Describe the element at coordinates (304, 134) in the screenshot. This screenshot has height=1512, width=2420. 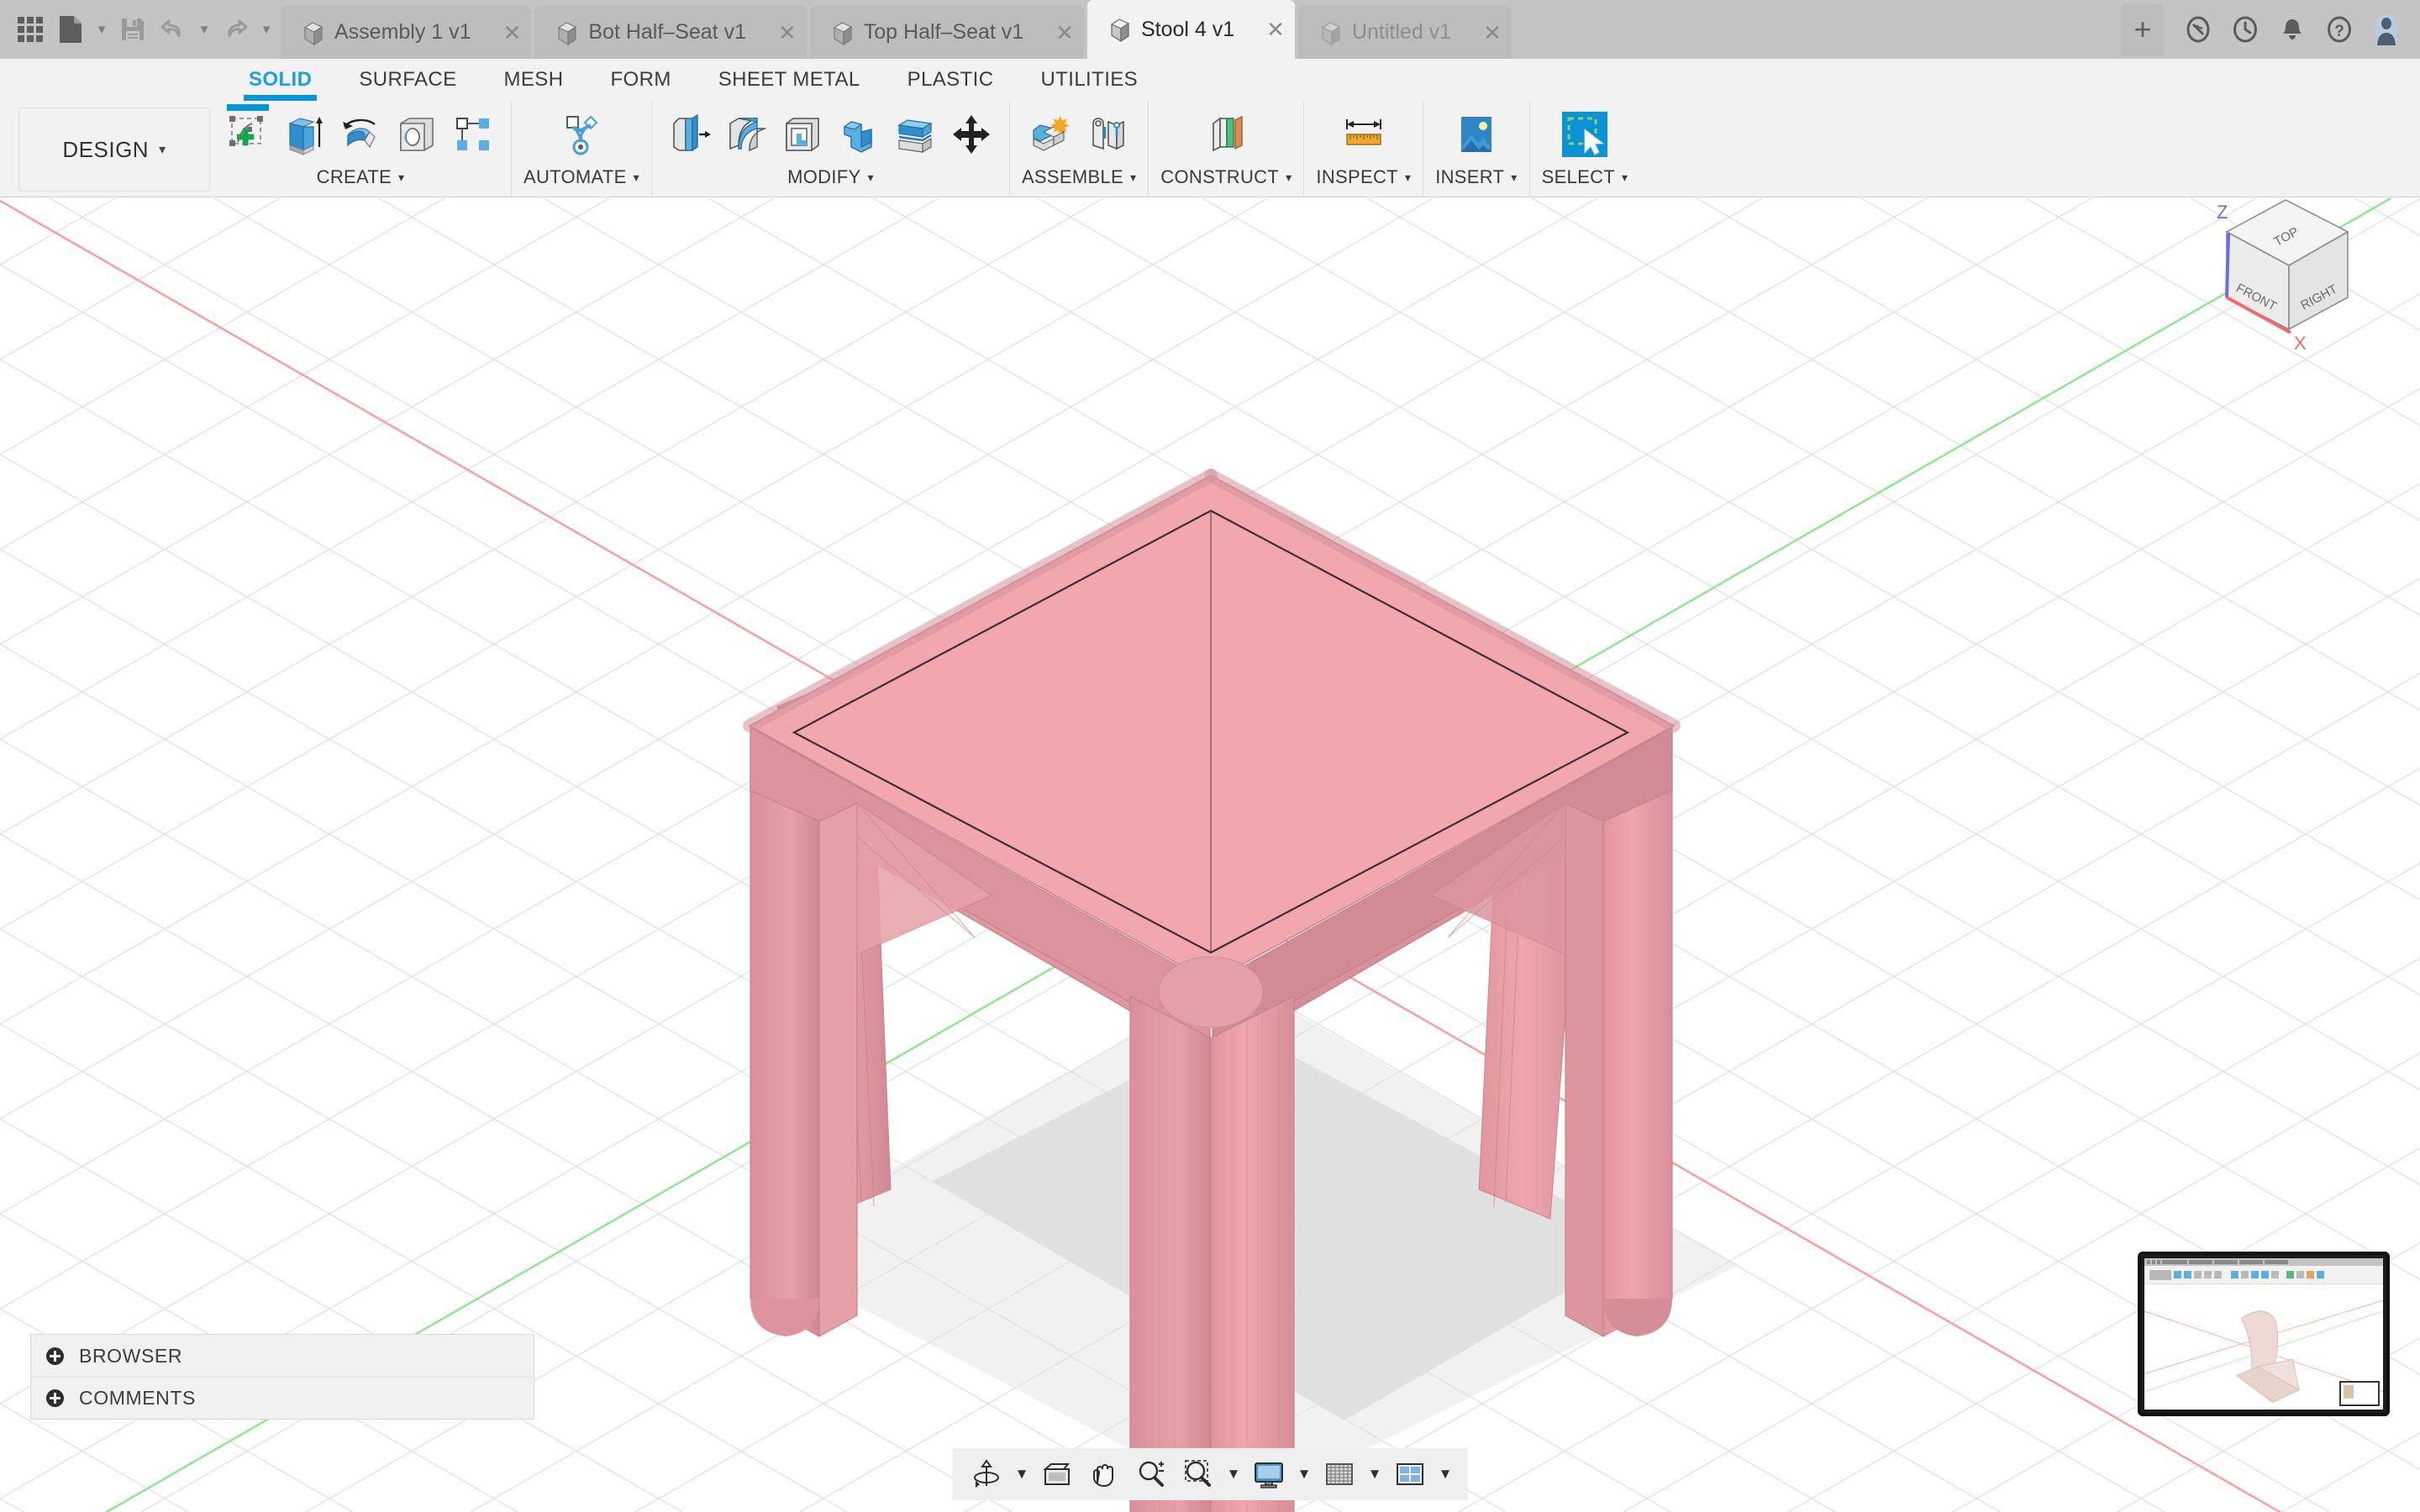
I see `extrude-icon` at that location.